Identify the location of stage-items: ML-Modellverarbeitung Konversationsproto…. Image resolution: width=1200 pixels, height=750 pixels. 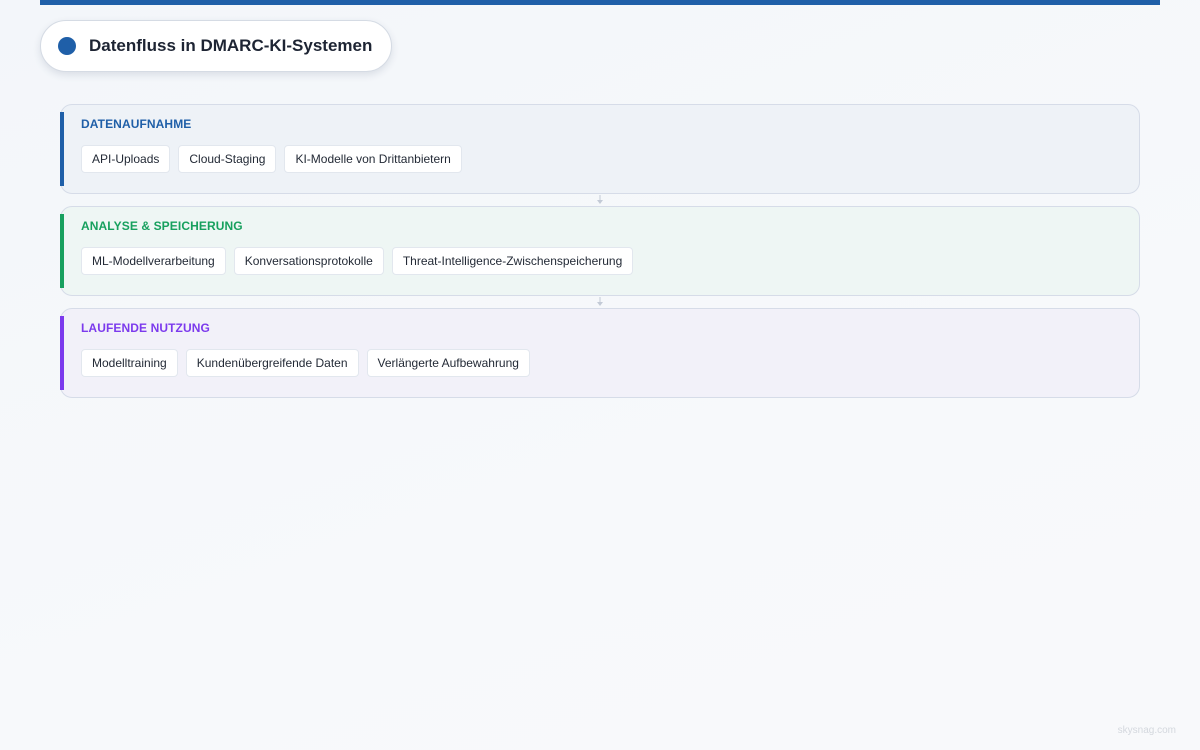
(610, 261).